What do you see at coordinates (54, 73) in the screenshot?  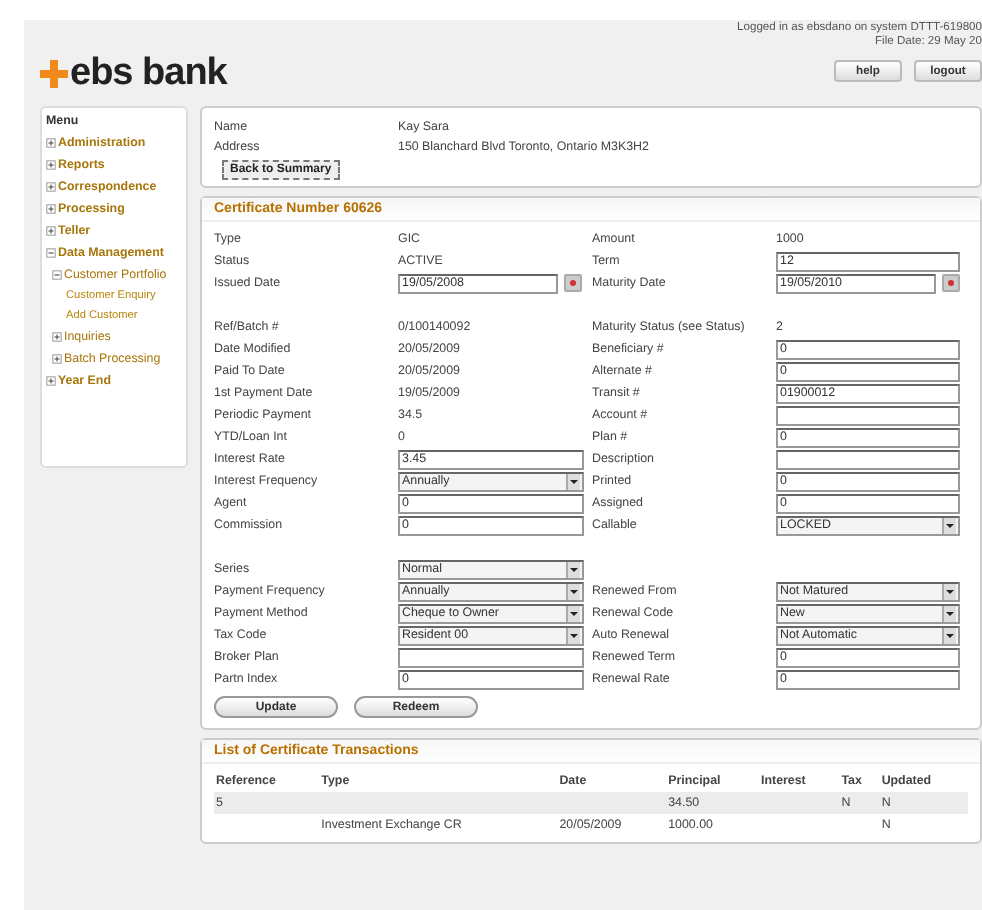 I see `plus-logo-icon` at bounding box center [54, 73].